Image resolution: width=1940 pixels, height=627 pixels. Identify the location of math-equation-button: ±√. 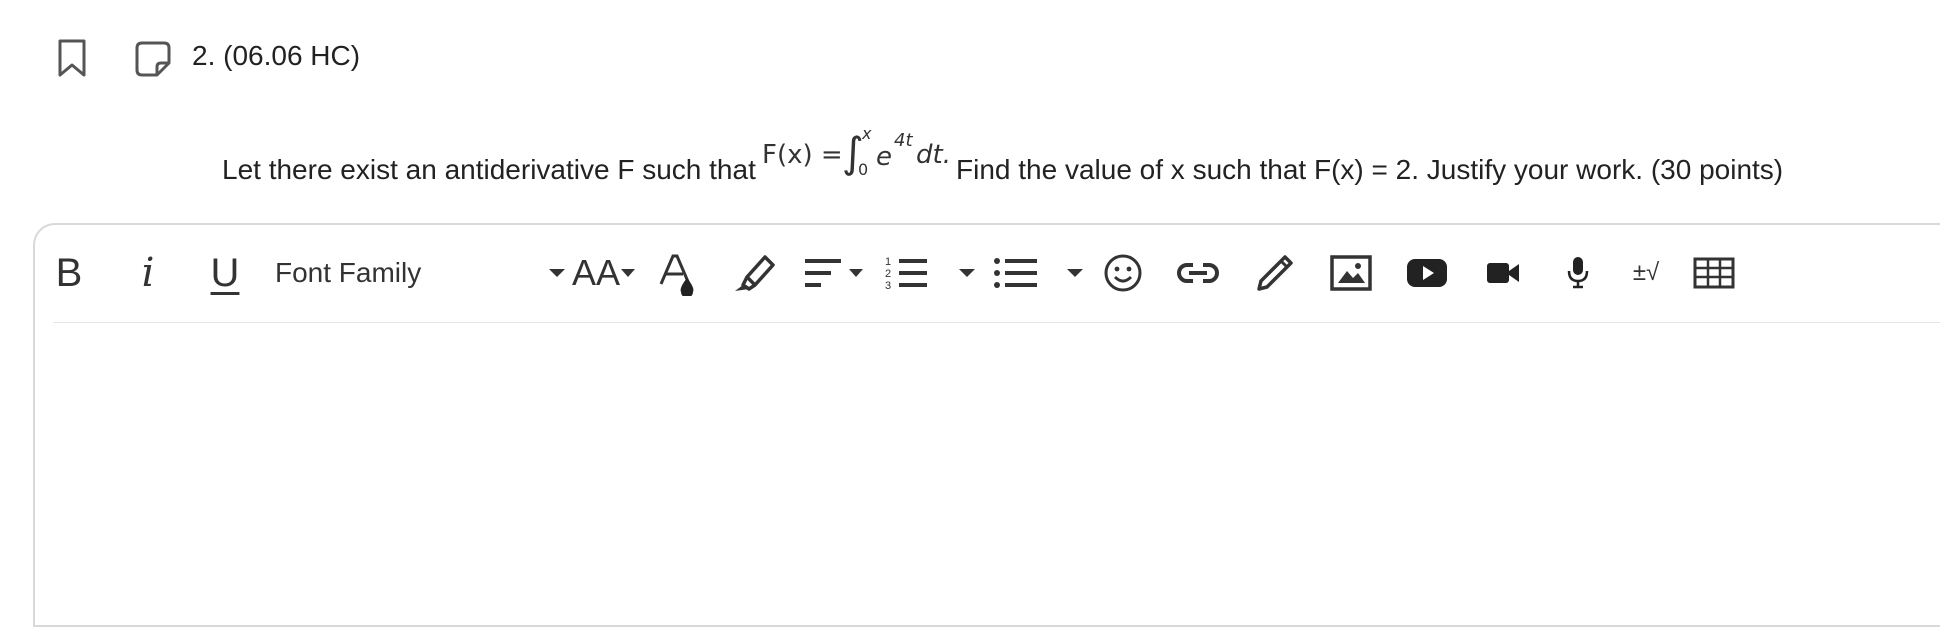
(1646, 273).